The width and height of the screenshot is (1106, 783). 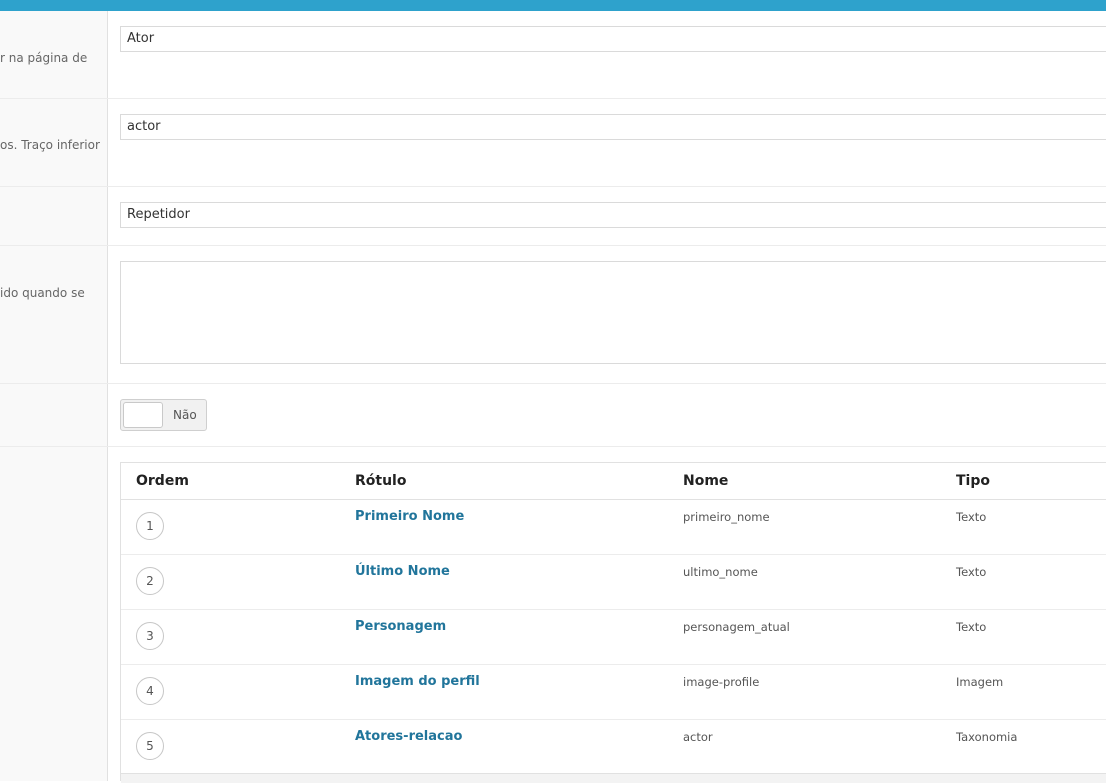 I want to click on table-footer, so click(x=613, y=778).